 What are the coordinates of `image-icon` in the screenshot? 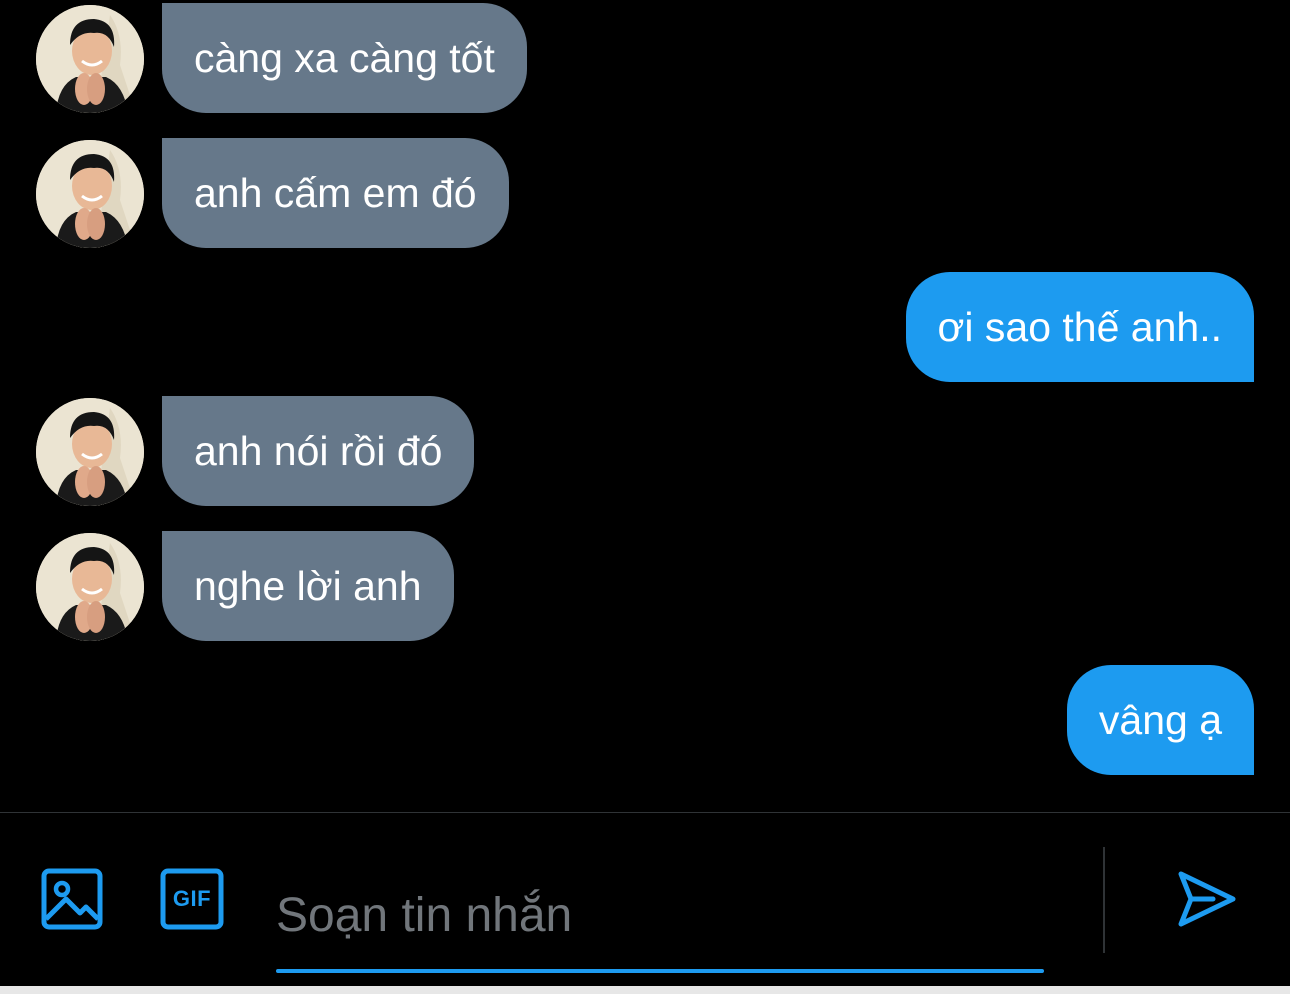 It's located at (72, 899).